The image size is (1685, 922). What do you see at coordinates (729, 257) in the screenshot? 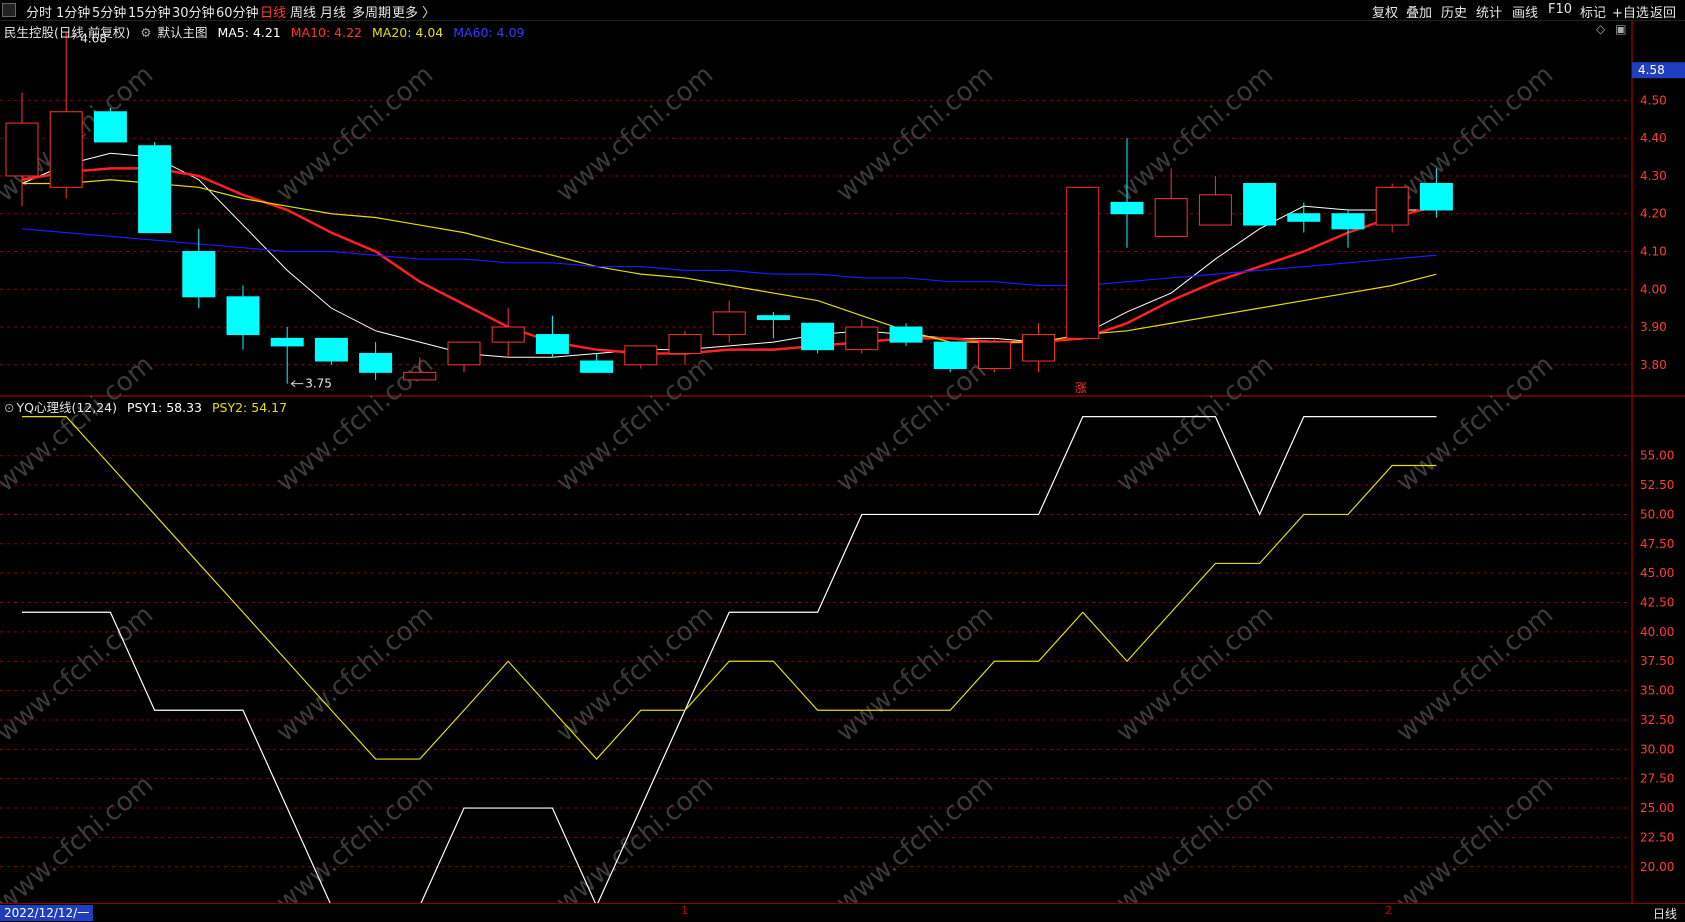
I see `ma-line-ma60` at bounding box center [729, 257].